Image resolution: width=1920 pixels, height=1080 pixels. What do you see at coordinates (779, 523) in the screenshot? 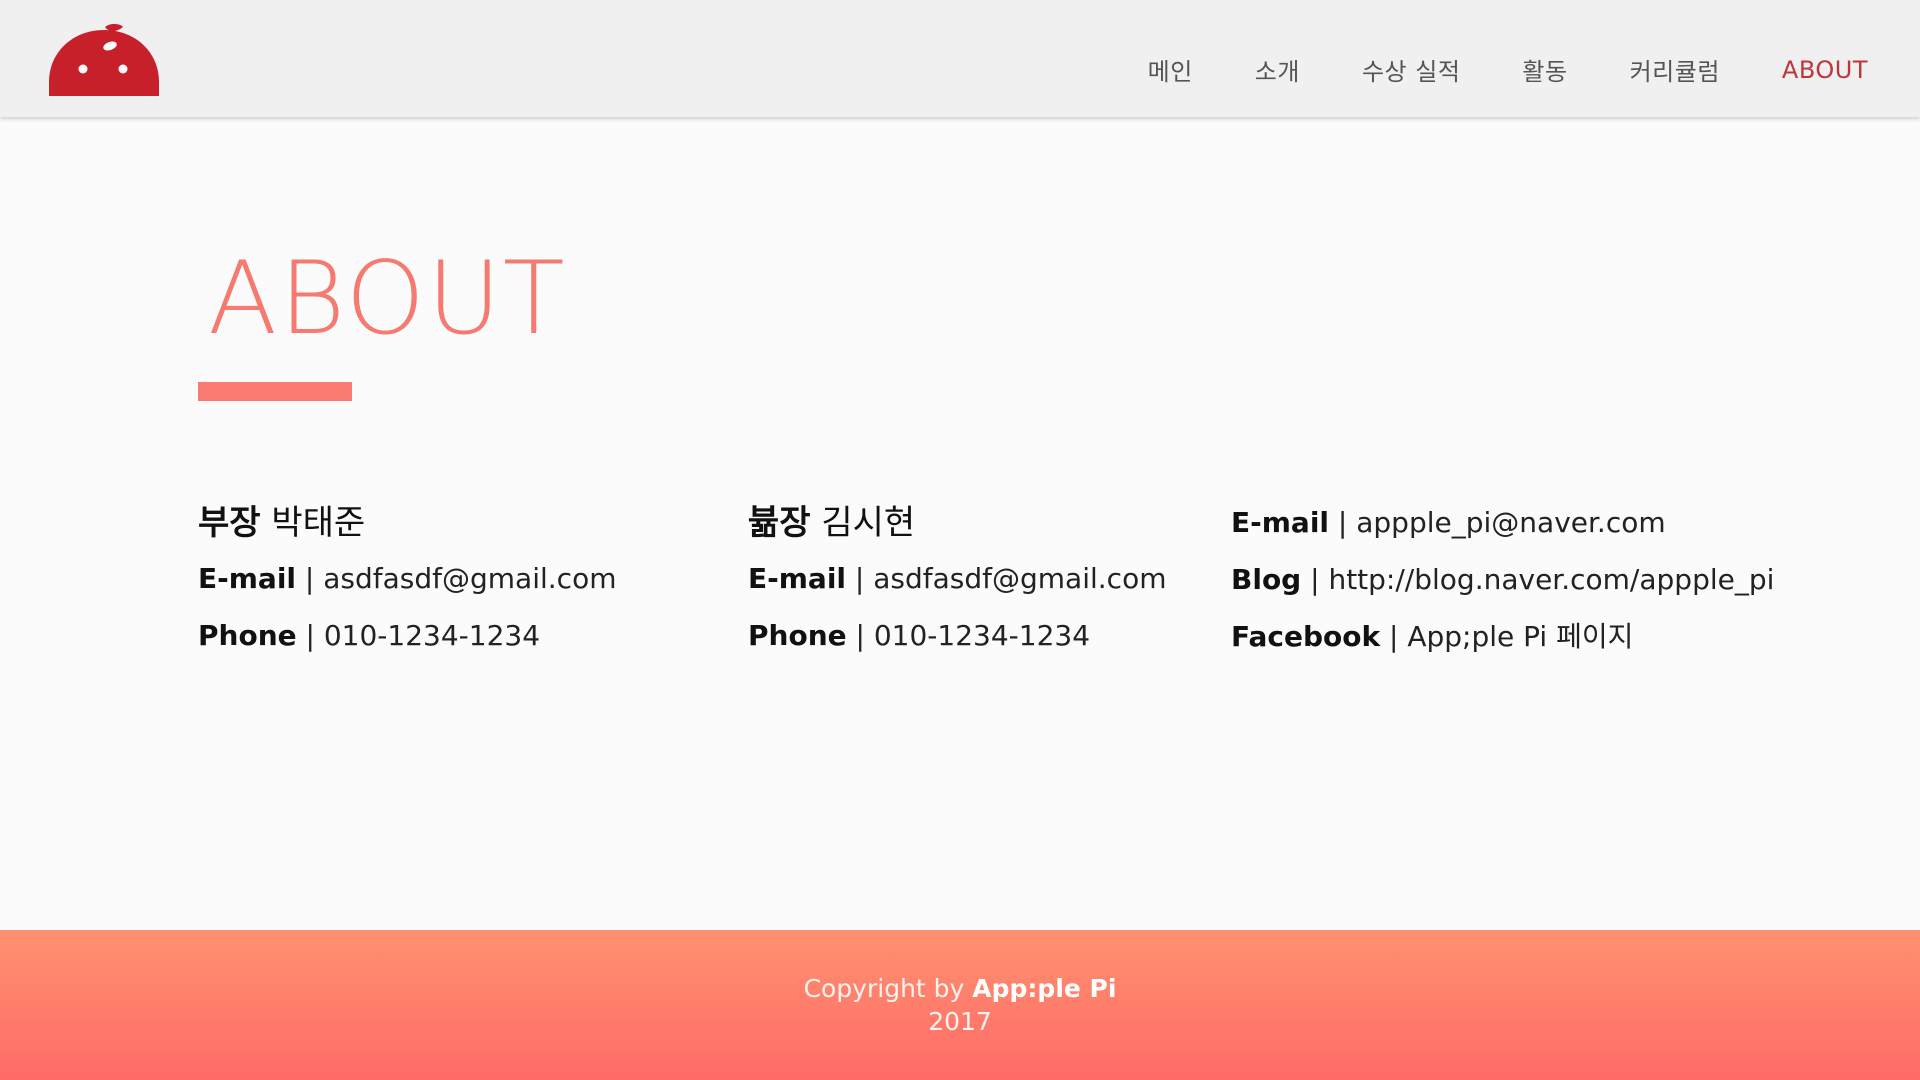
I see `person-role: 뷺장` at bounding box center [779, 523].